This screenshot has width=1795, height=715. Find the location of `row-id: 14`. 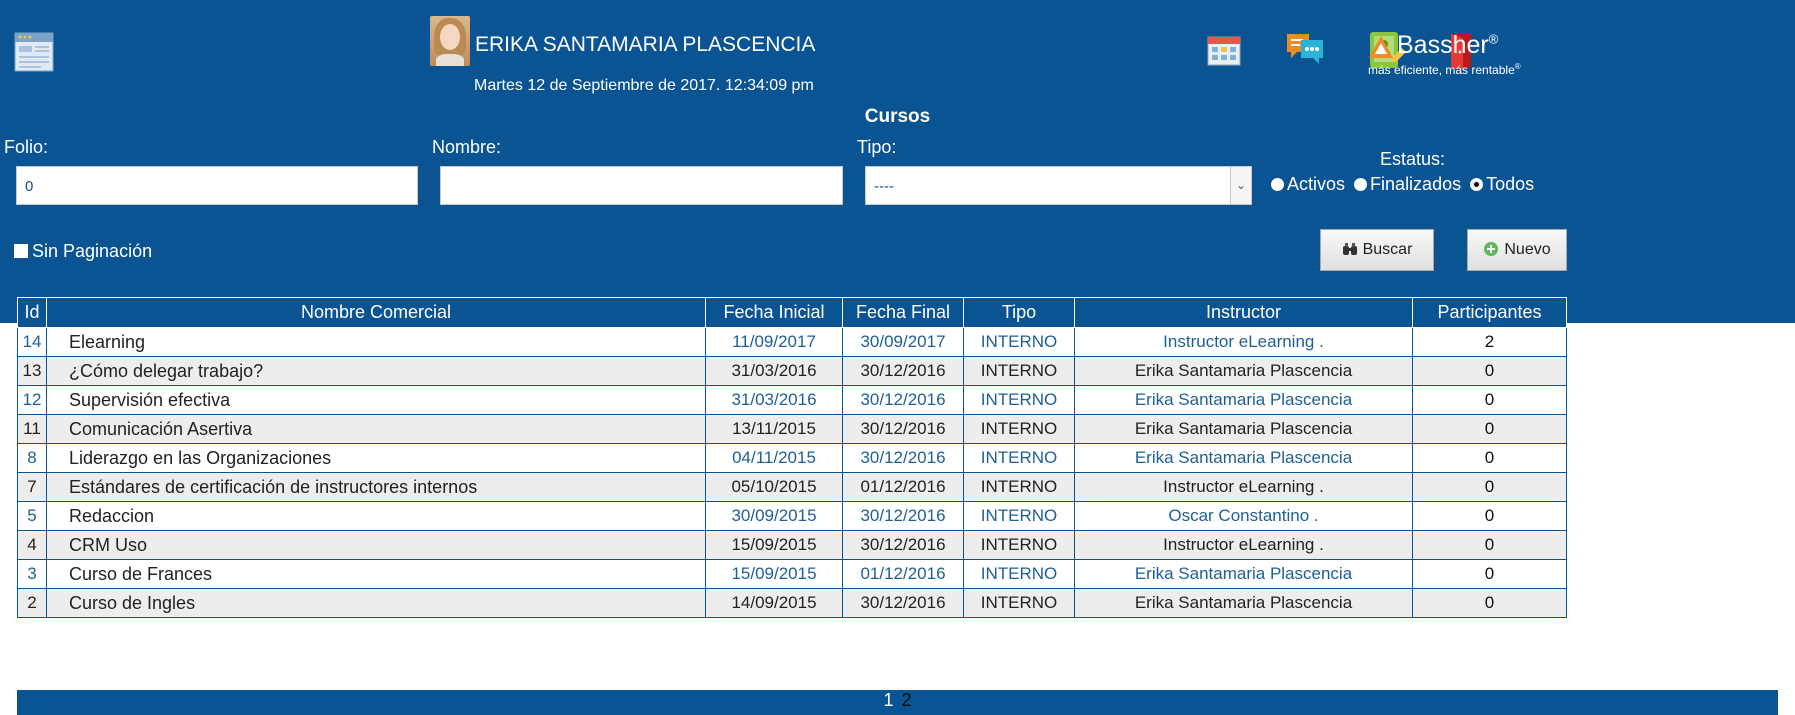

row-id: 14 is located at coordinates (32, 342).